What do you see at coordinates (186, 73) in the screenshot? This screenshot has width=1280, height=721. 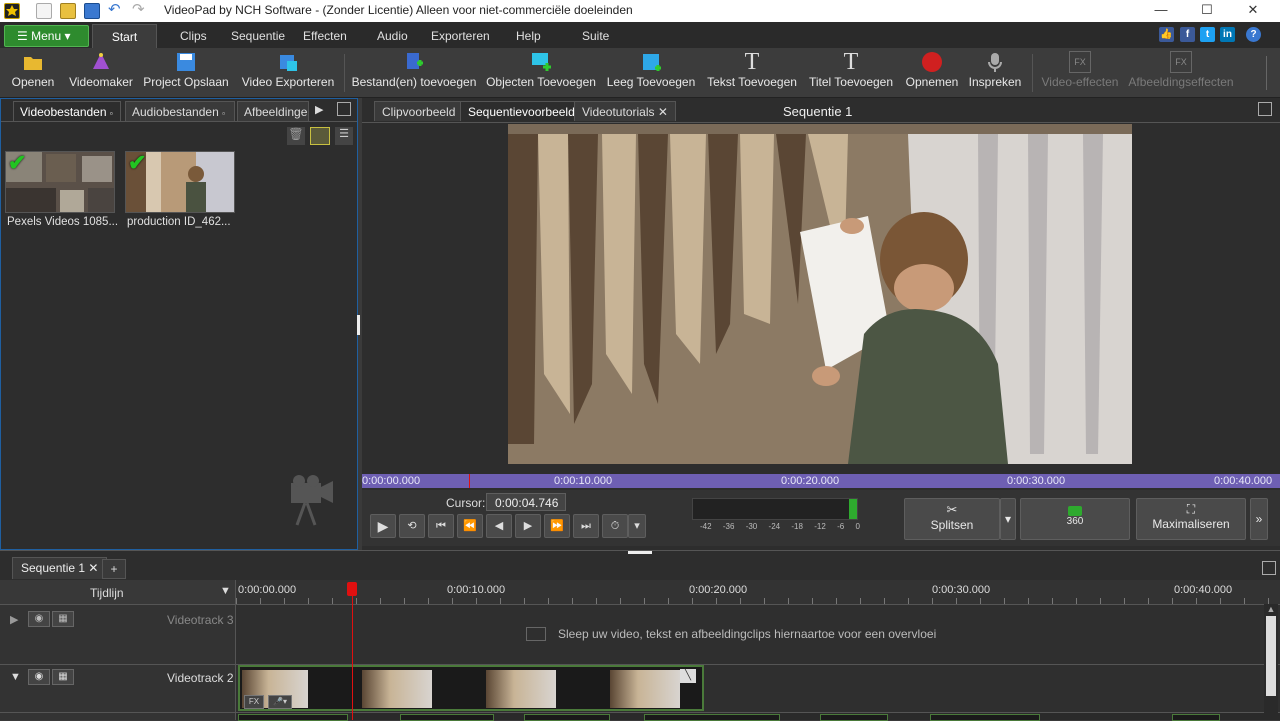 I see `save-project-button: Project Opslaan` at bounding box center [186, 73].